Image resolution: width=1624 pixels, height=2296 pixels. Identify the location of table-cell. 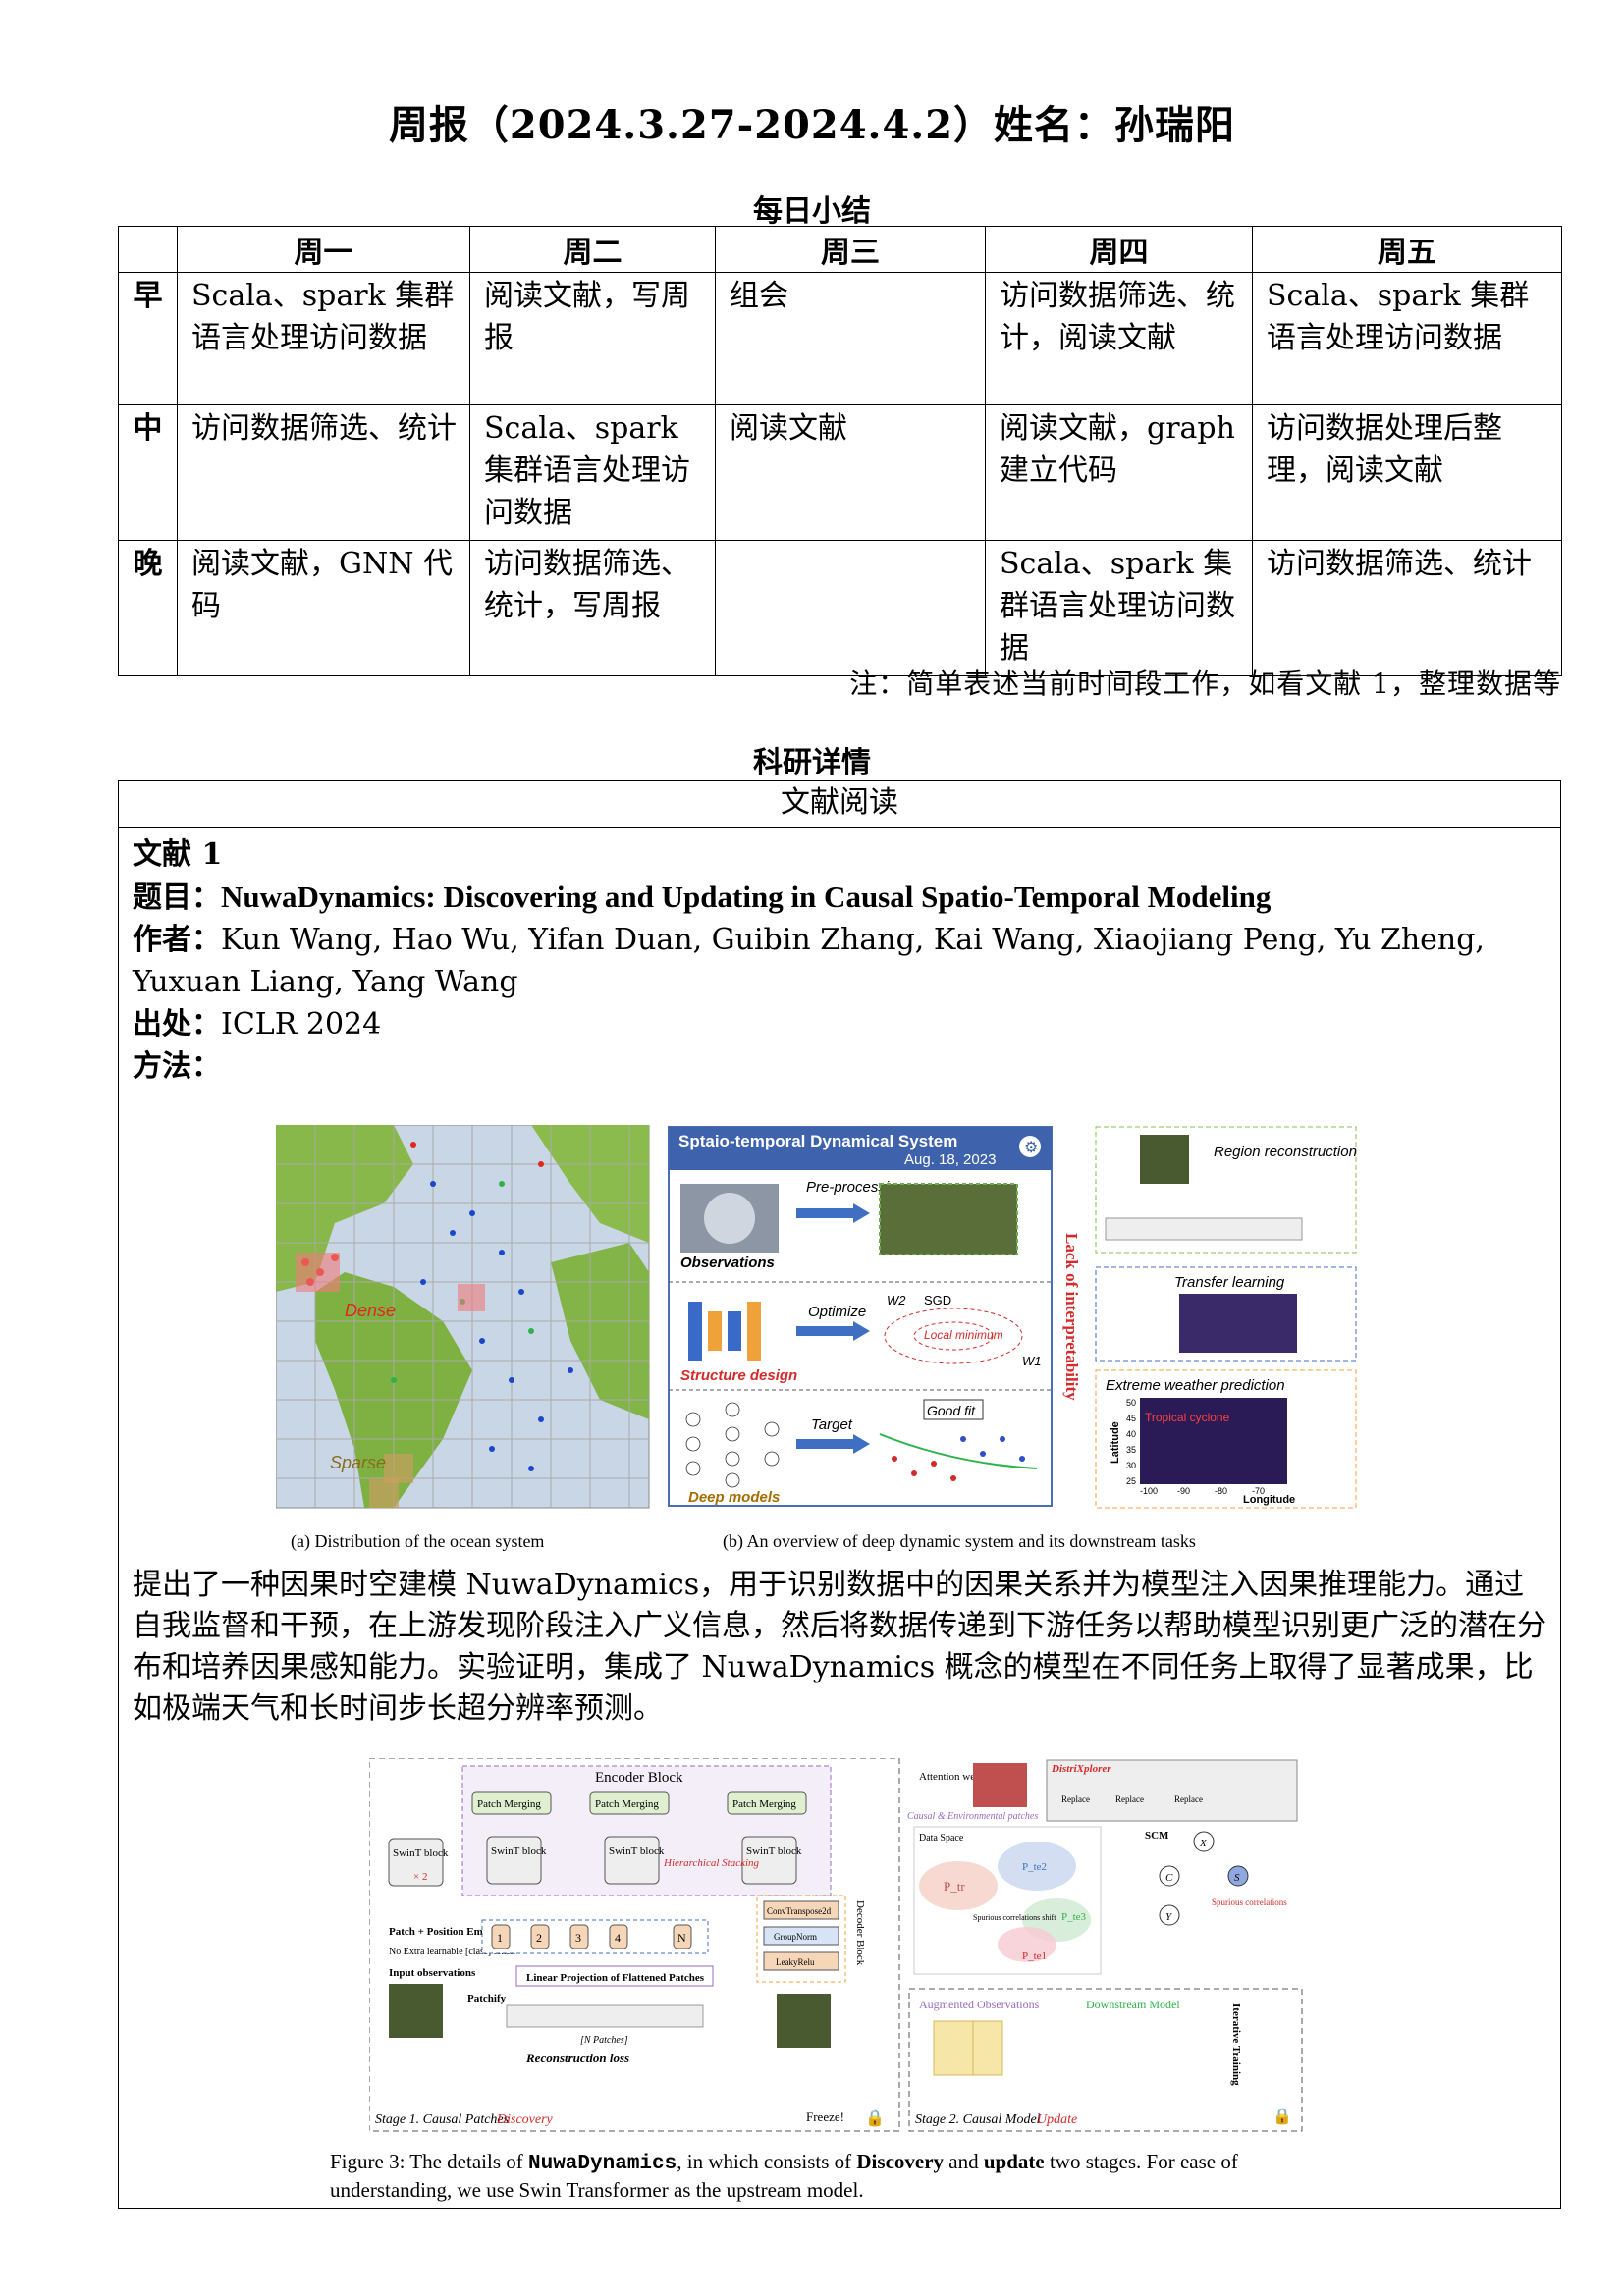
(850, 608).